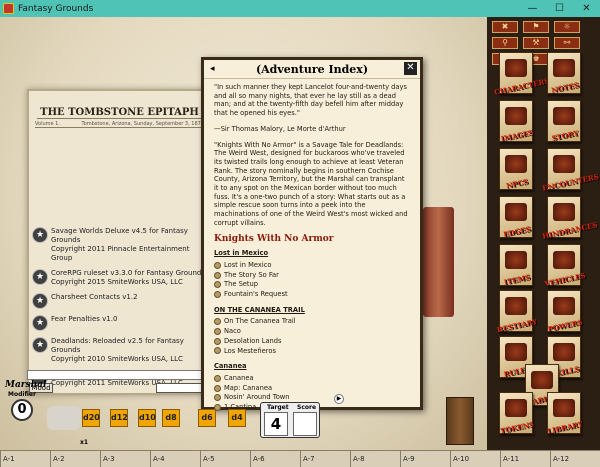 This screenshot has height=467, width=600. Describe the element at coordinates (40, 235) in the screenshot. I see `extension-icon: ★` at that location.